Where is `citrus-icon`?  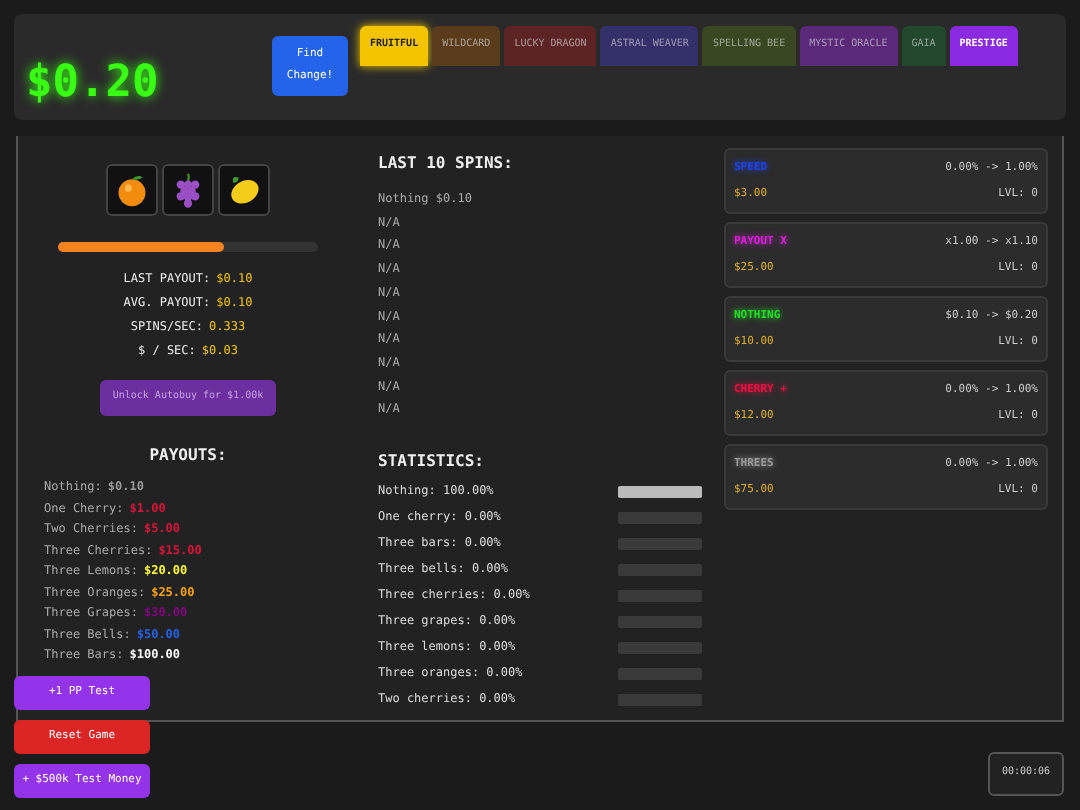 citrus-icon is located at coordinates (132, 190).